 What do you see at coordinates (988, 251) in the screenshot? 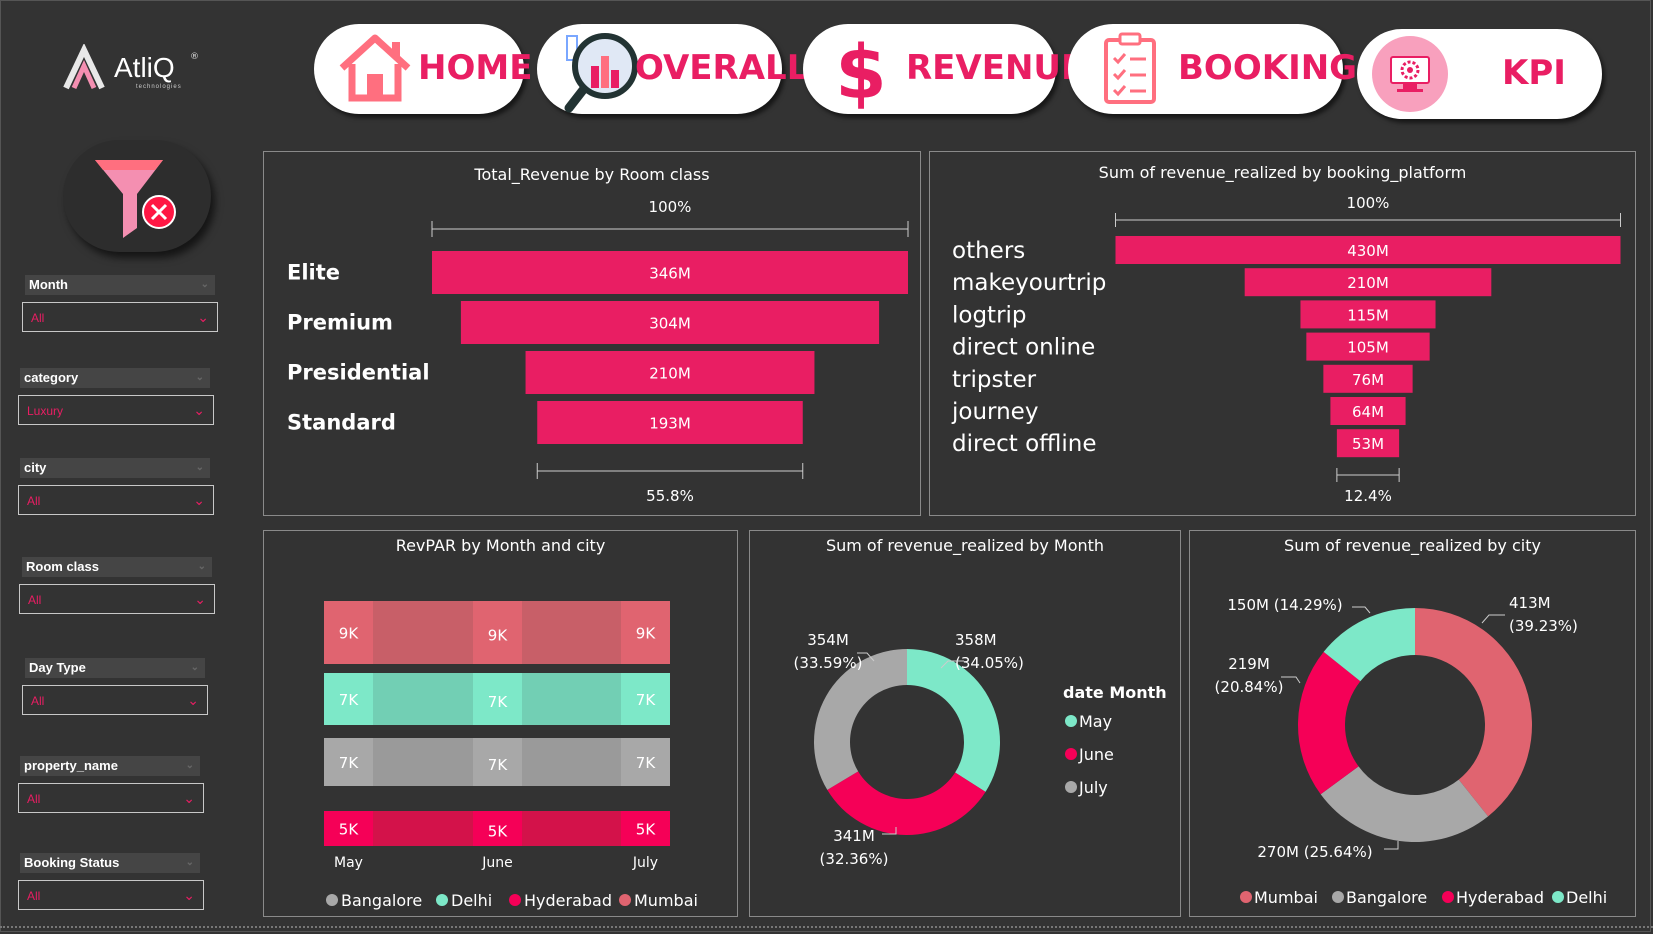
I see `funnel-category-label: others` at bounding box center [988, 251].